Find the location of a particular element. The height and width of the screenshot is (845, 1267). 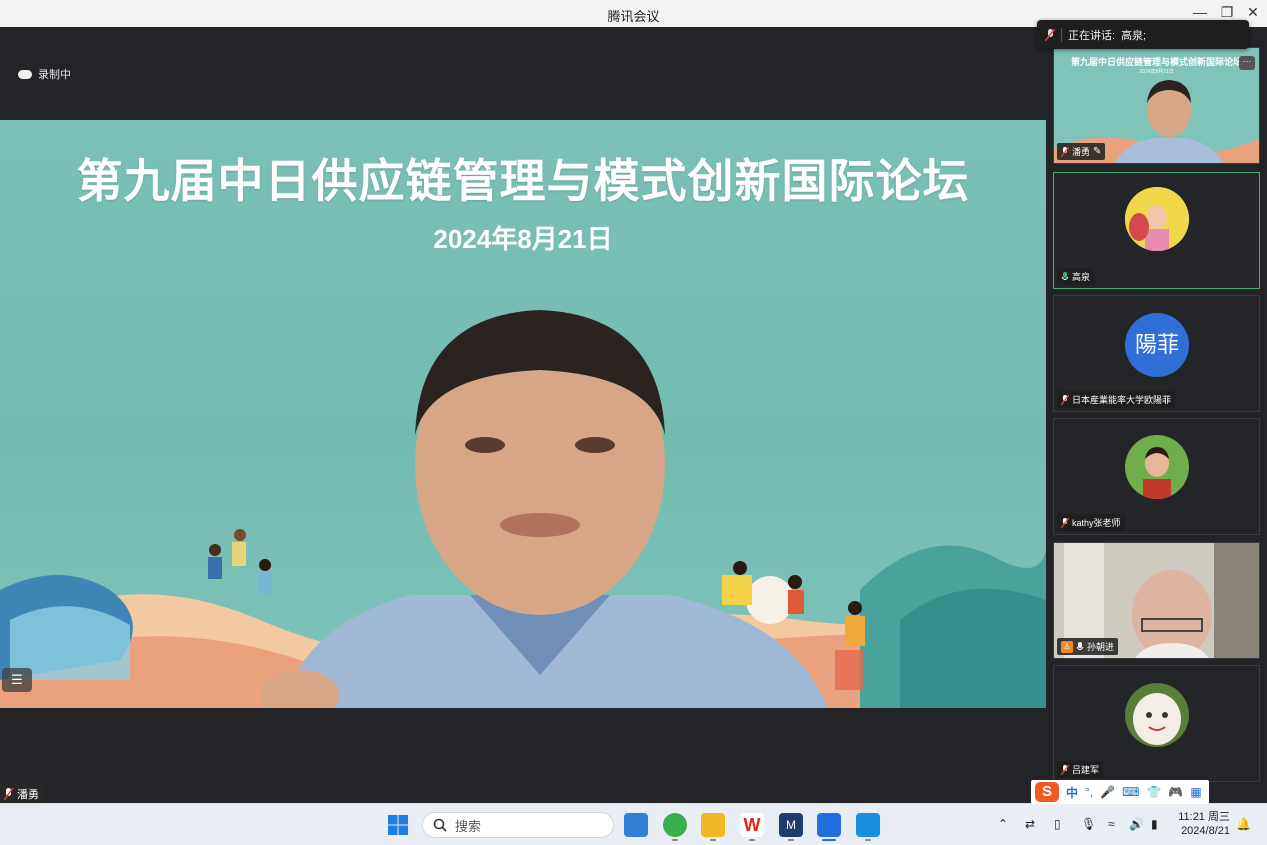

participant-name: 潘勇 is located at coordinates (1081, 152).